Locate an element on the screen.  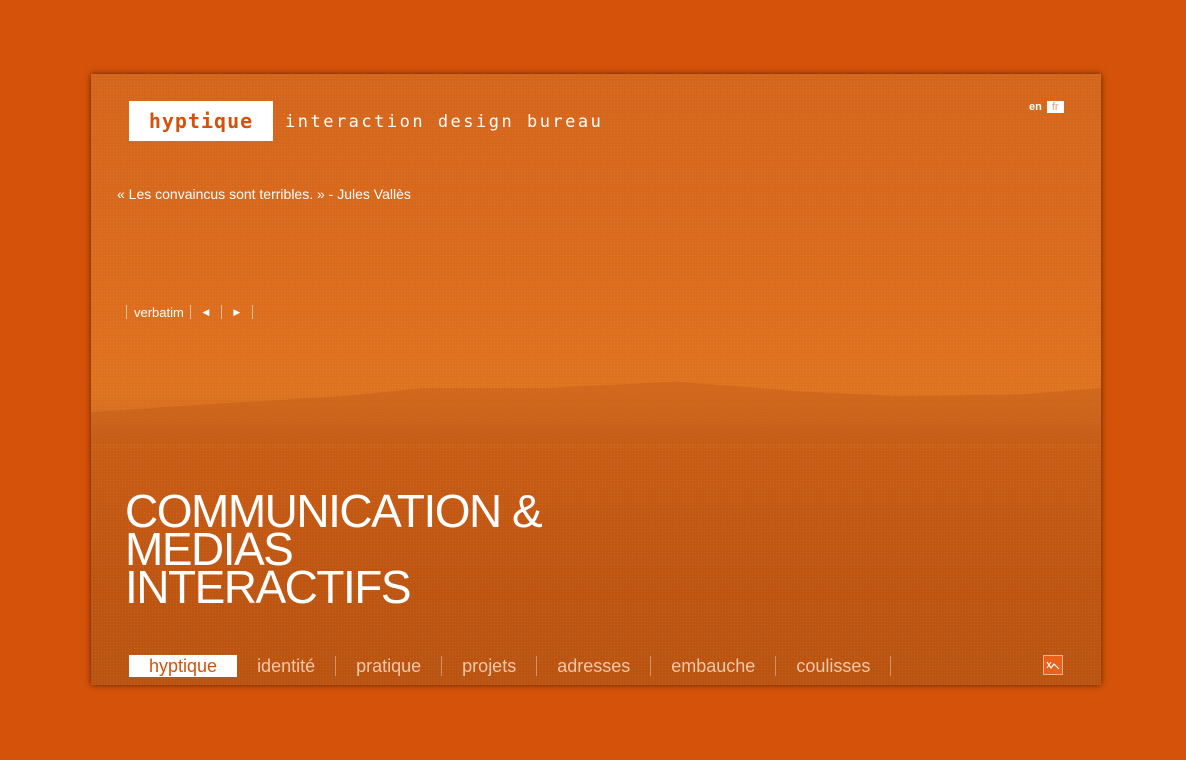
arrow-left-icon: ◀ is located at coordinates (206, 312).